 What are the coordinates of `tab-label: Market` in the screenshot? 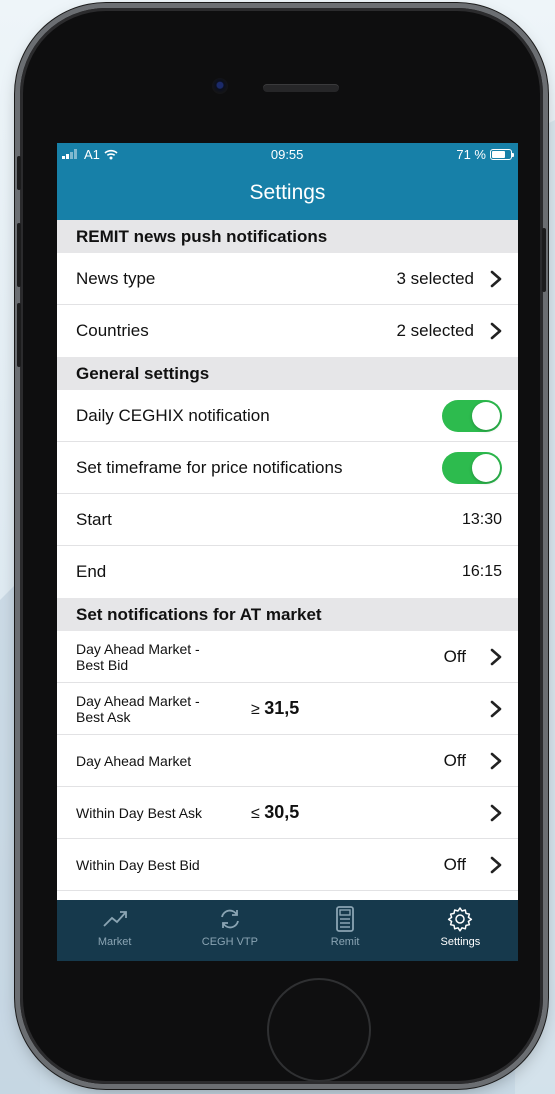 It's located at (114, 942).